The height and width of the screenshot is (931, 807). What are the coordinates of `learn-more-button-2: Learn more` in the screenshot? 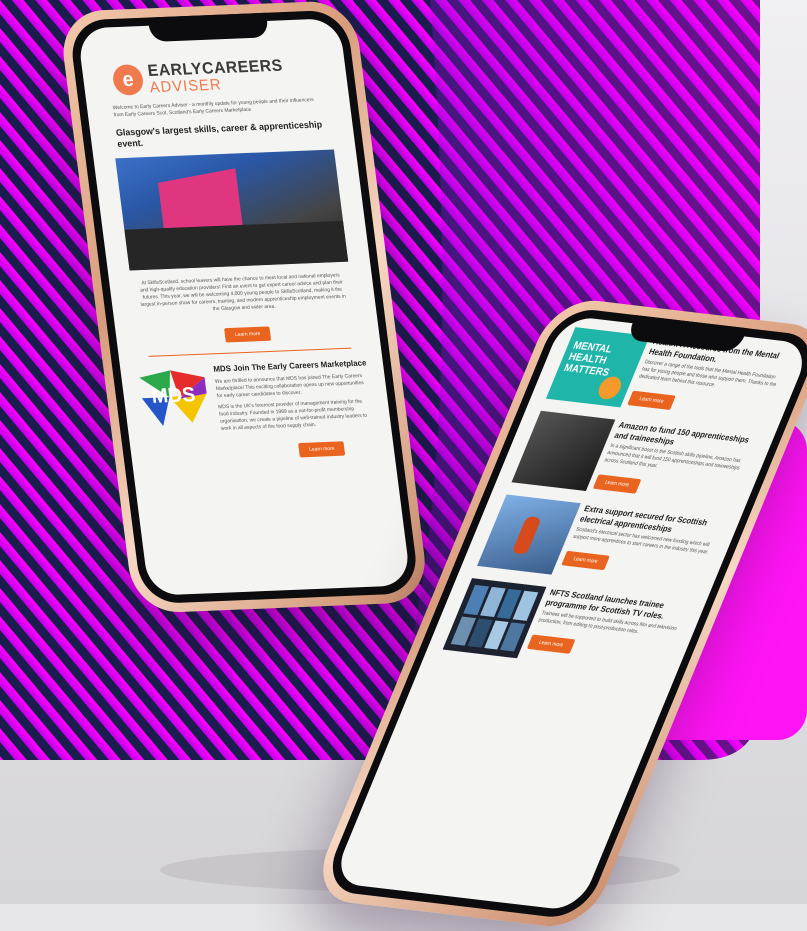 It's located at (322, 449).